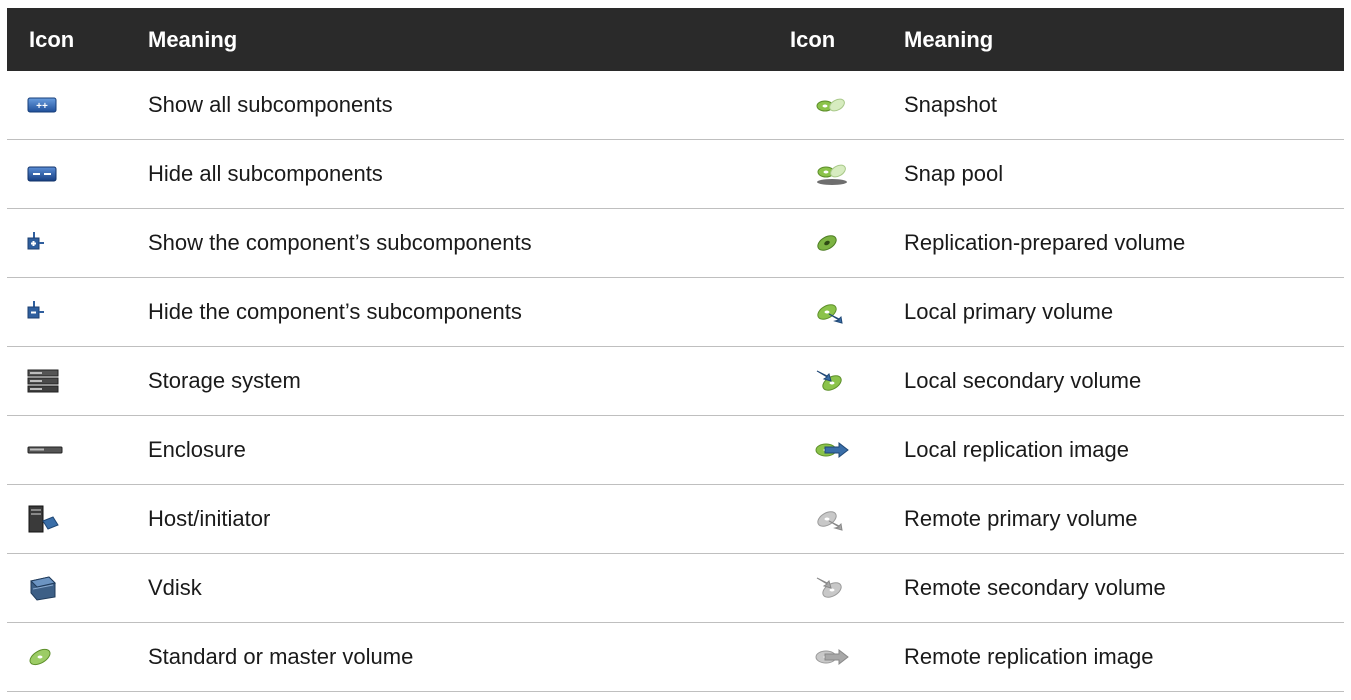 This screenshot has width=1351, height=700. I want to click on local-replication-image-icon, so click(847, 450).